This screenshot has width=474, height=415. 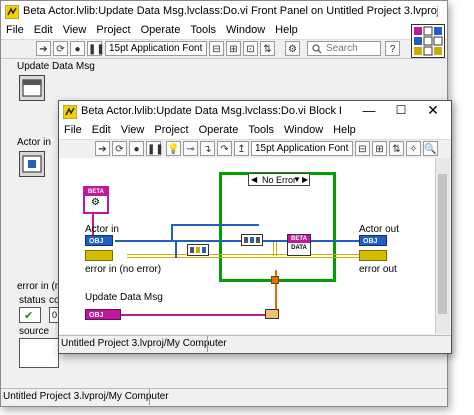 I want to click on bd-menu-tools: Tools, so click(x=261, y=130).